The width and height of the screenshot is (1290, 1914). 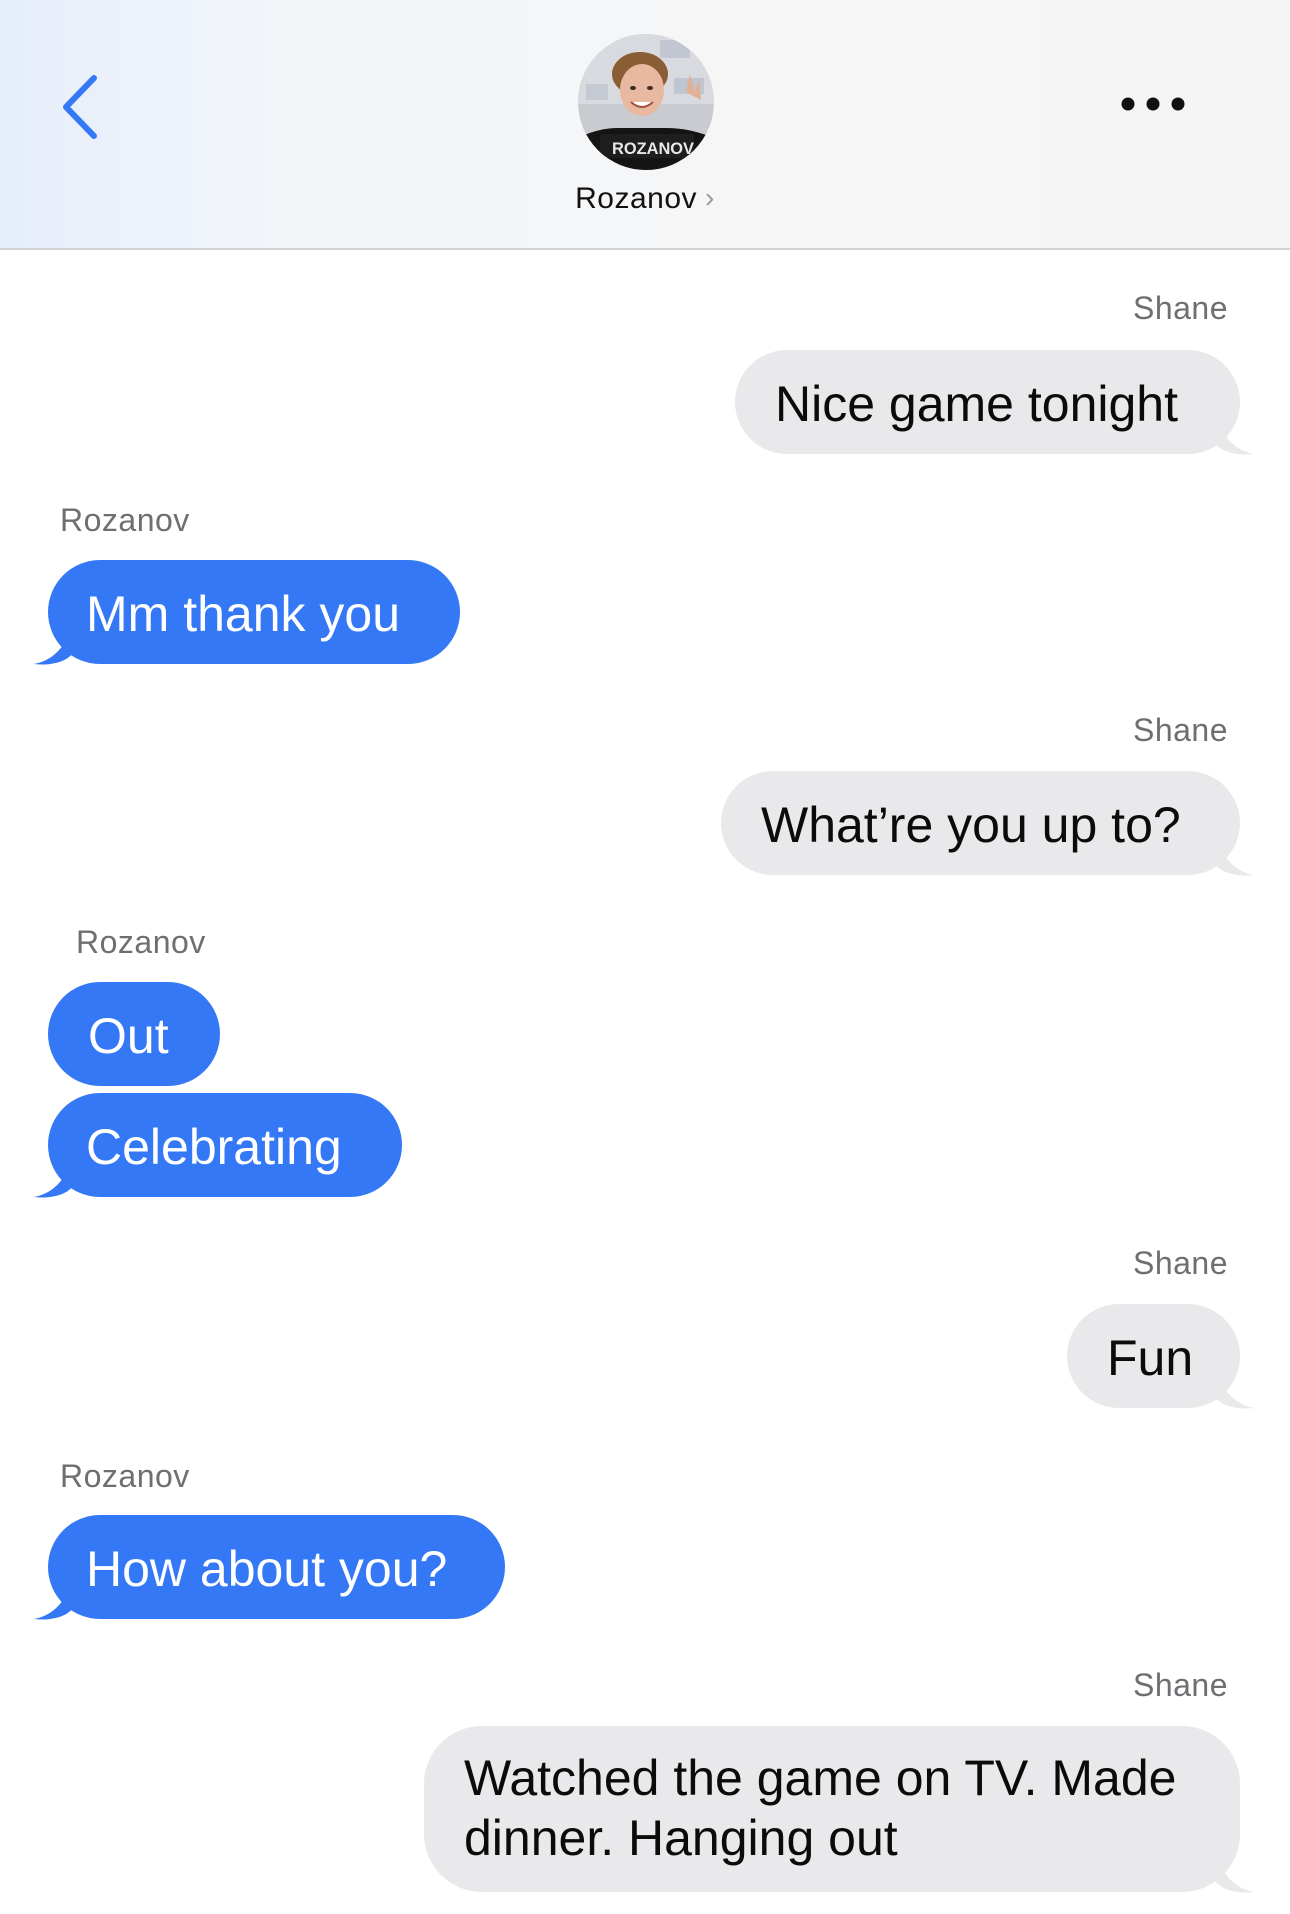 I want to click on message-text: How about you?, so click(x=267, y=1569).